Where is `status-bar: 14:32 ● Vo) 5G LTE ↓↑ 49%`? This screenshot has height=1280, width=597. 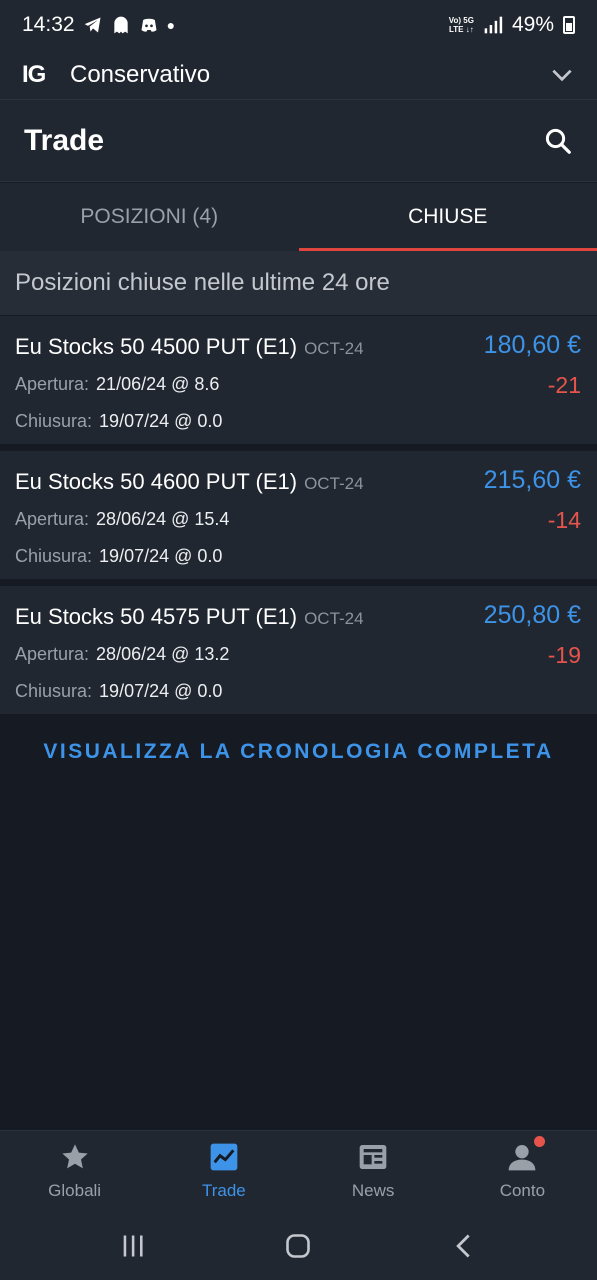
status-bar: 14:32 ● Vo) 5G LTE ↓↑ 49% is located at coordinates (298, 25).